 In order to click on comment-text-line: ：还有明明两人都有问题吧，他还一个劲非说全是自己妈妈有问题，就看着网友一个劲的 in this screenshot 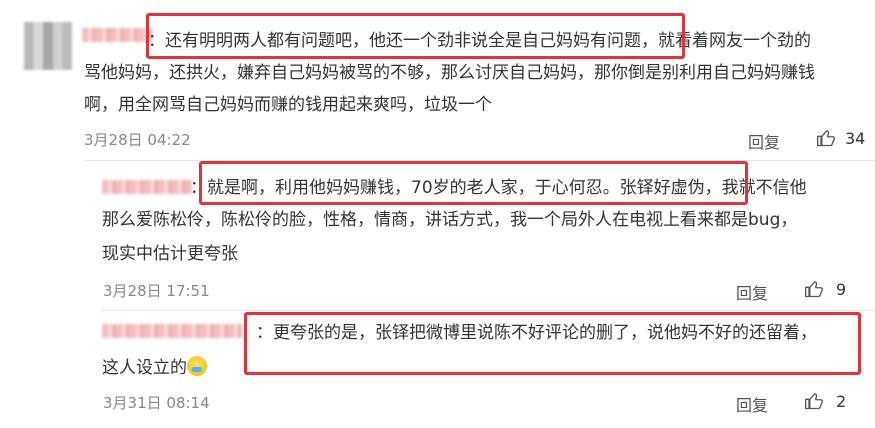, I will do `click(479, 41)`.